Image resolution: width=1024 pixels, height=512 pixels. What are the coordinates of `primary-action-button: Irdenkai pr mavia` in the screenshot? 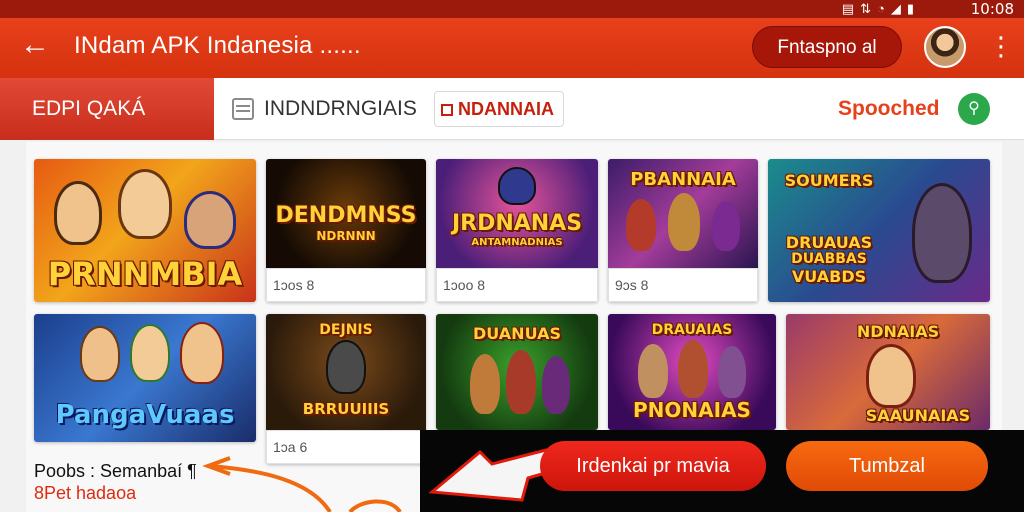 It's located at (653, 466).